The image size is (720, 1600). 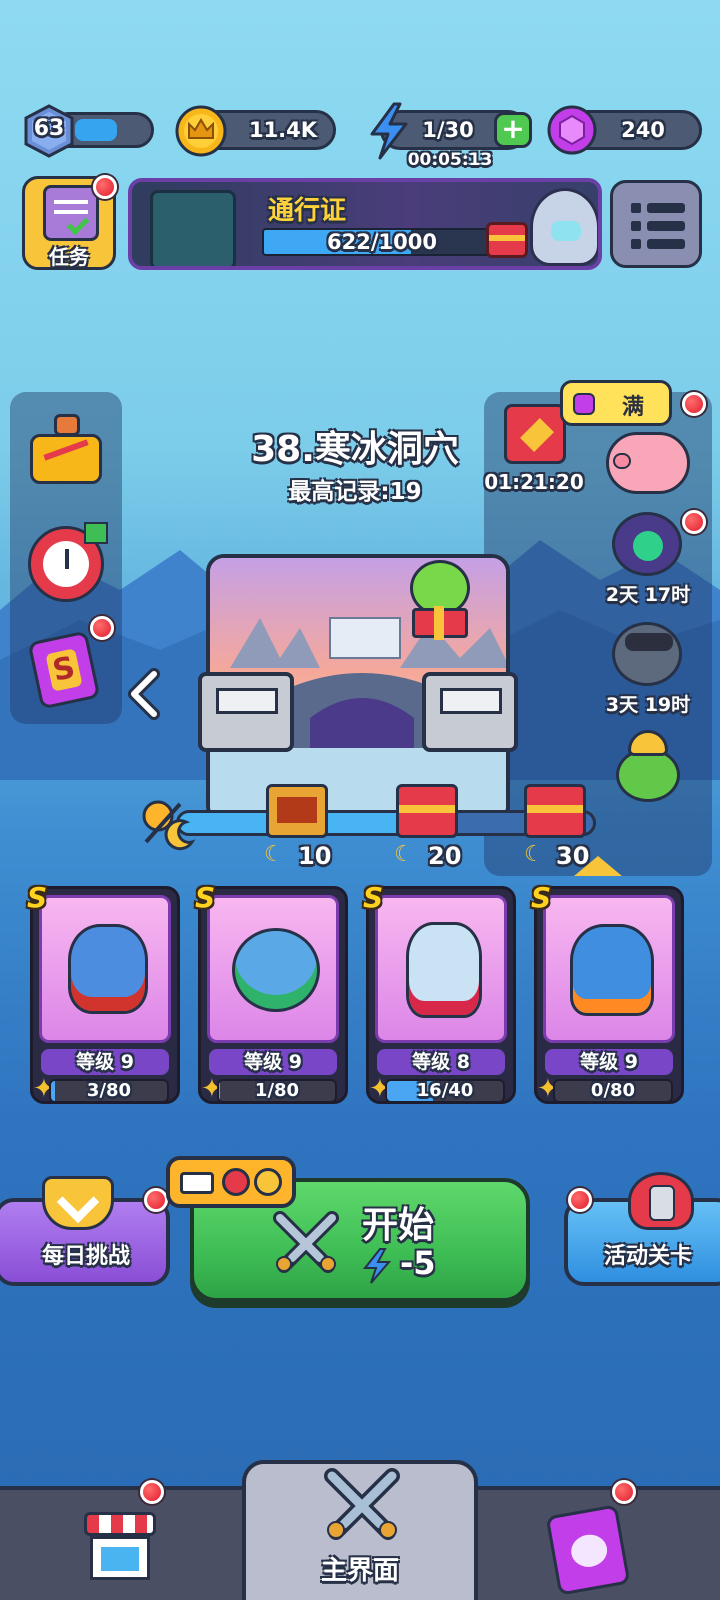 What do you see at coordinates (365, 224) in the screenshot?
I see `battle-pass-banner: 通行证 622/1000` at bounding box center [365, 224].